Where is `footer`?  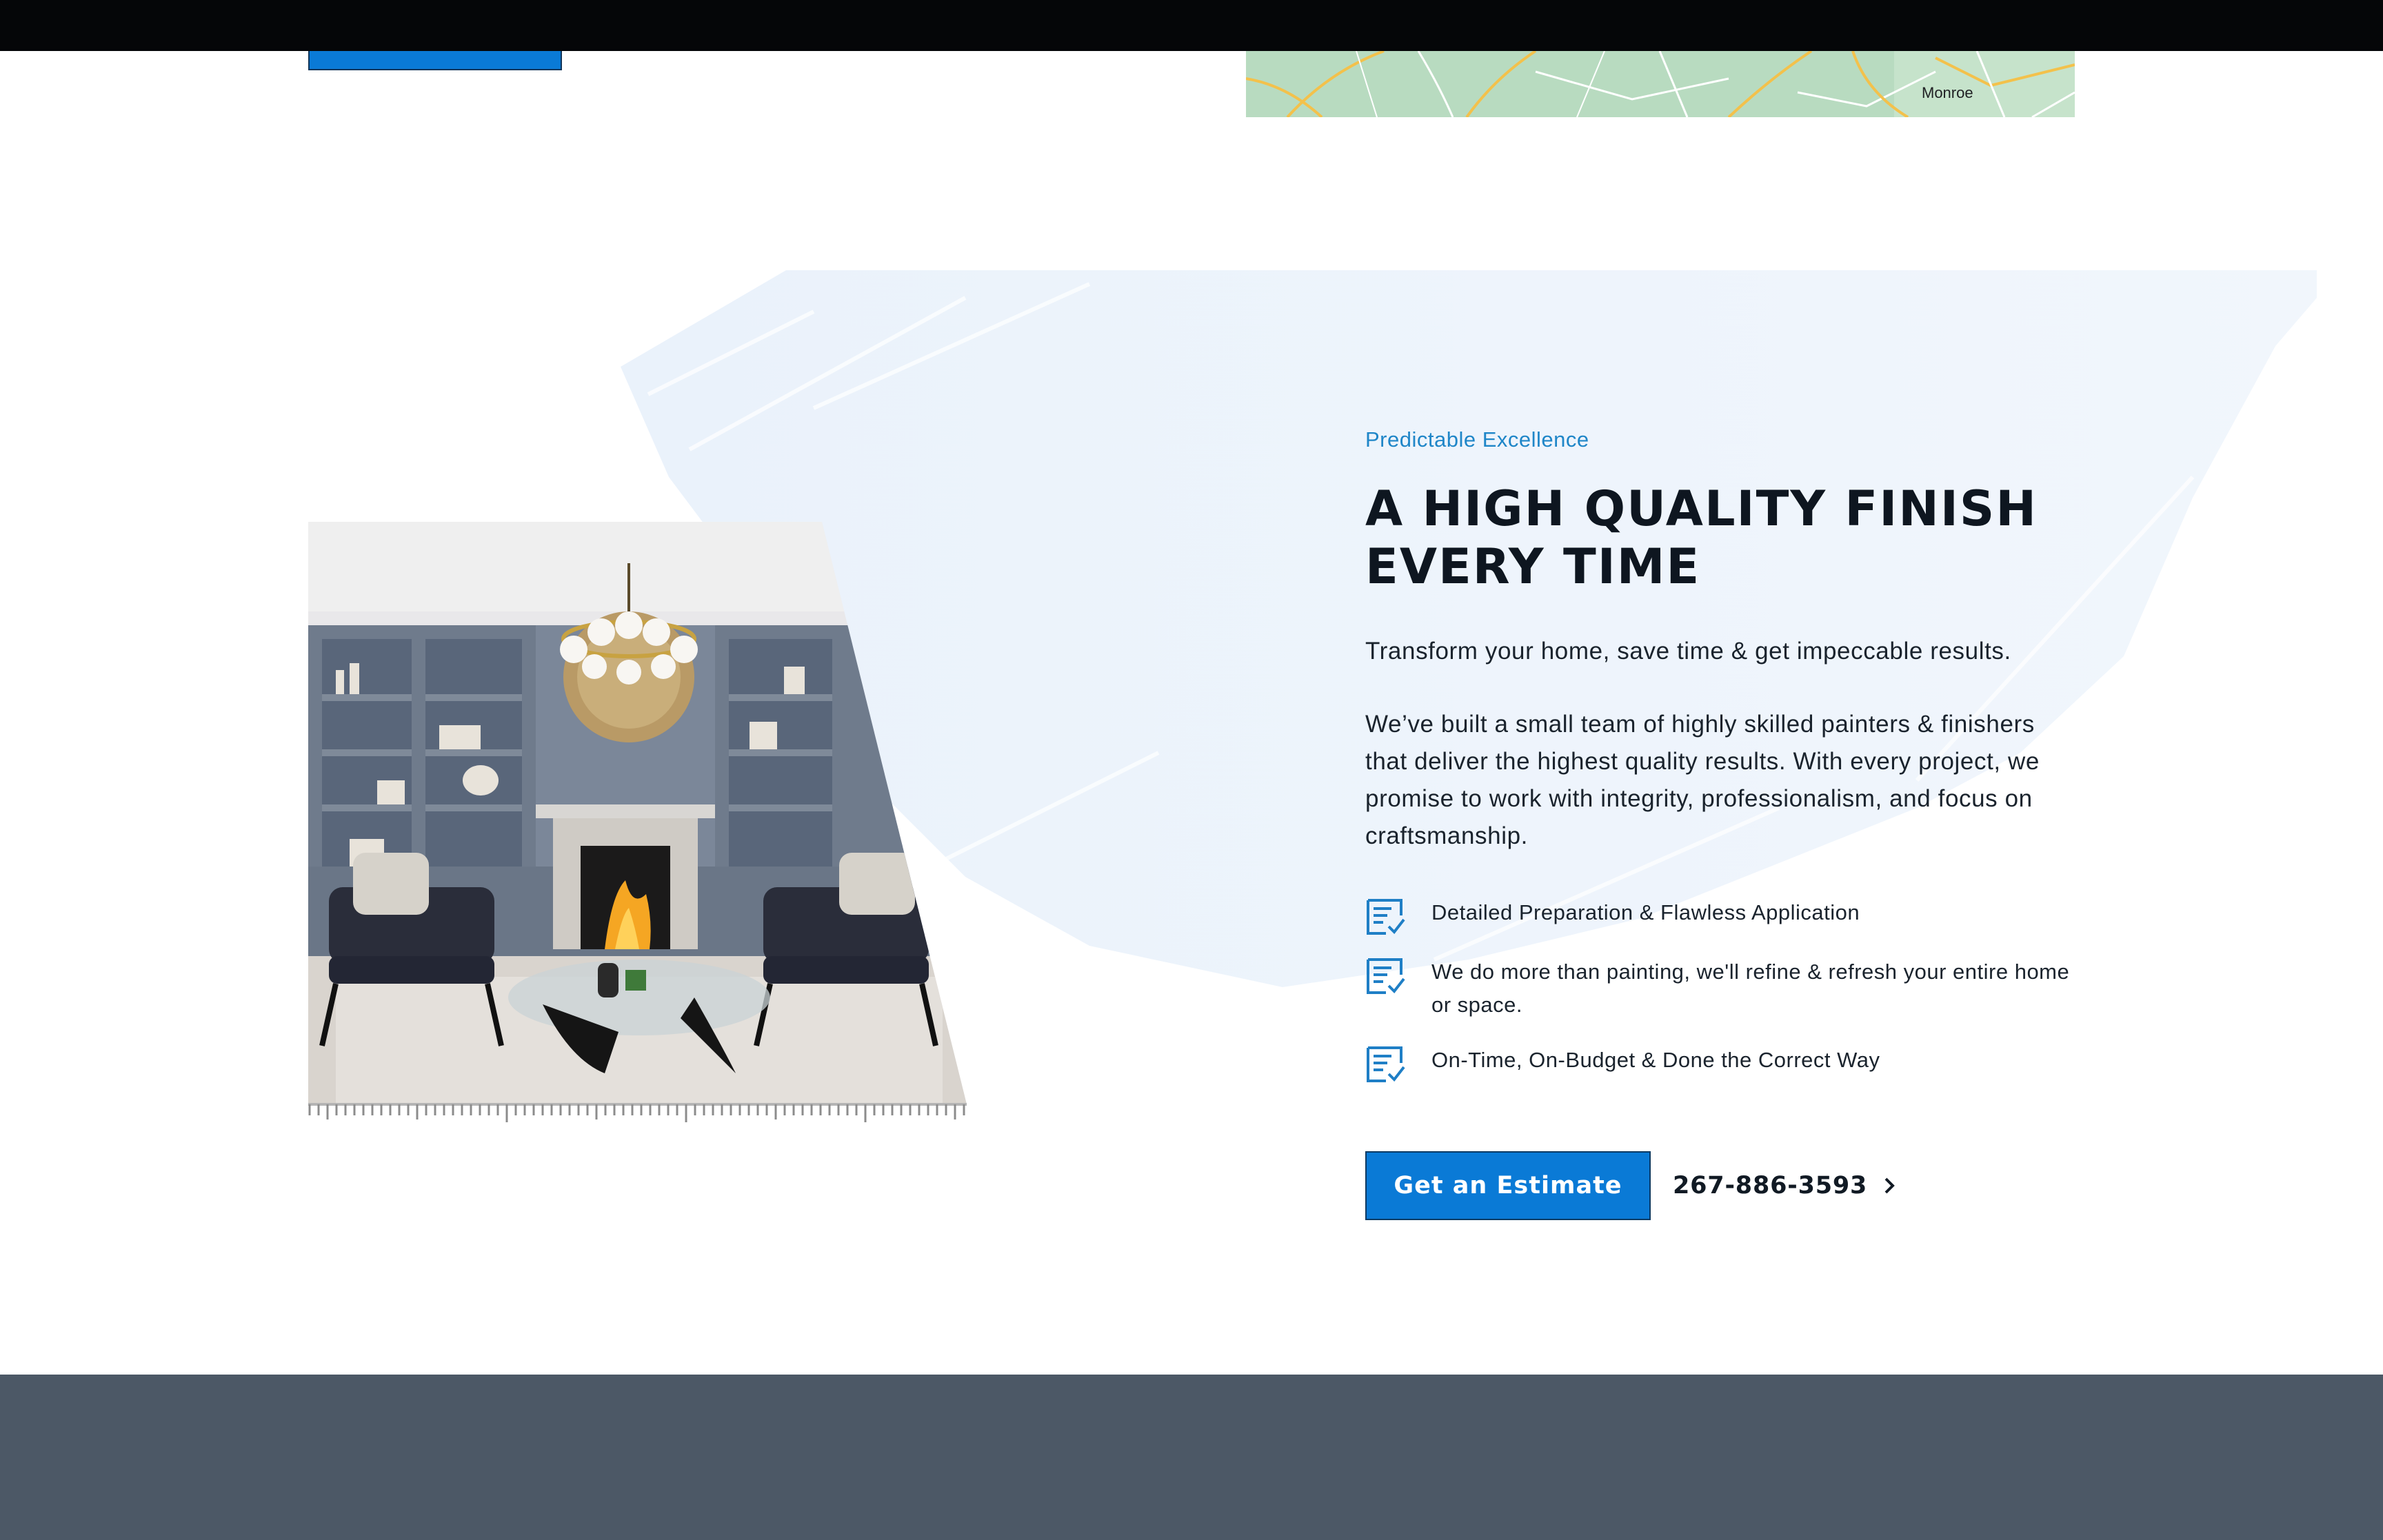 footer is located at coordinates (1191, 1458).